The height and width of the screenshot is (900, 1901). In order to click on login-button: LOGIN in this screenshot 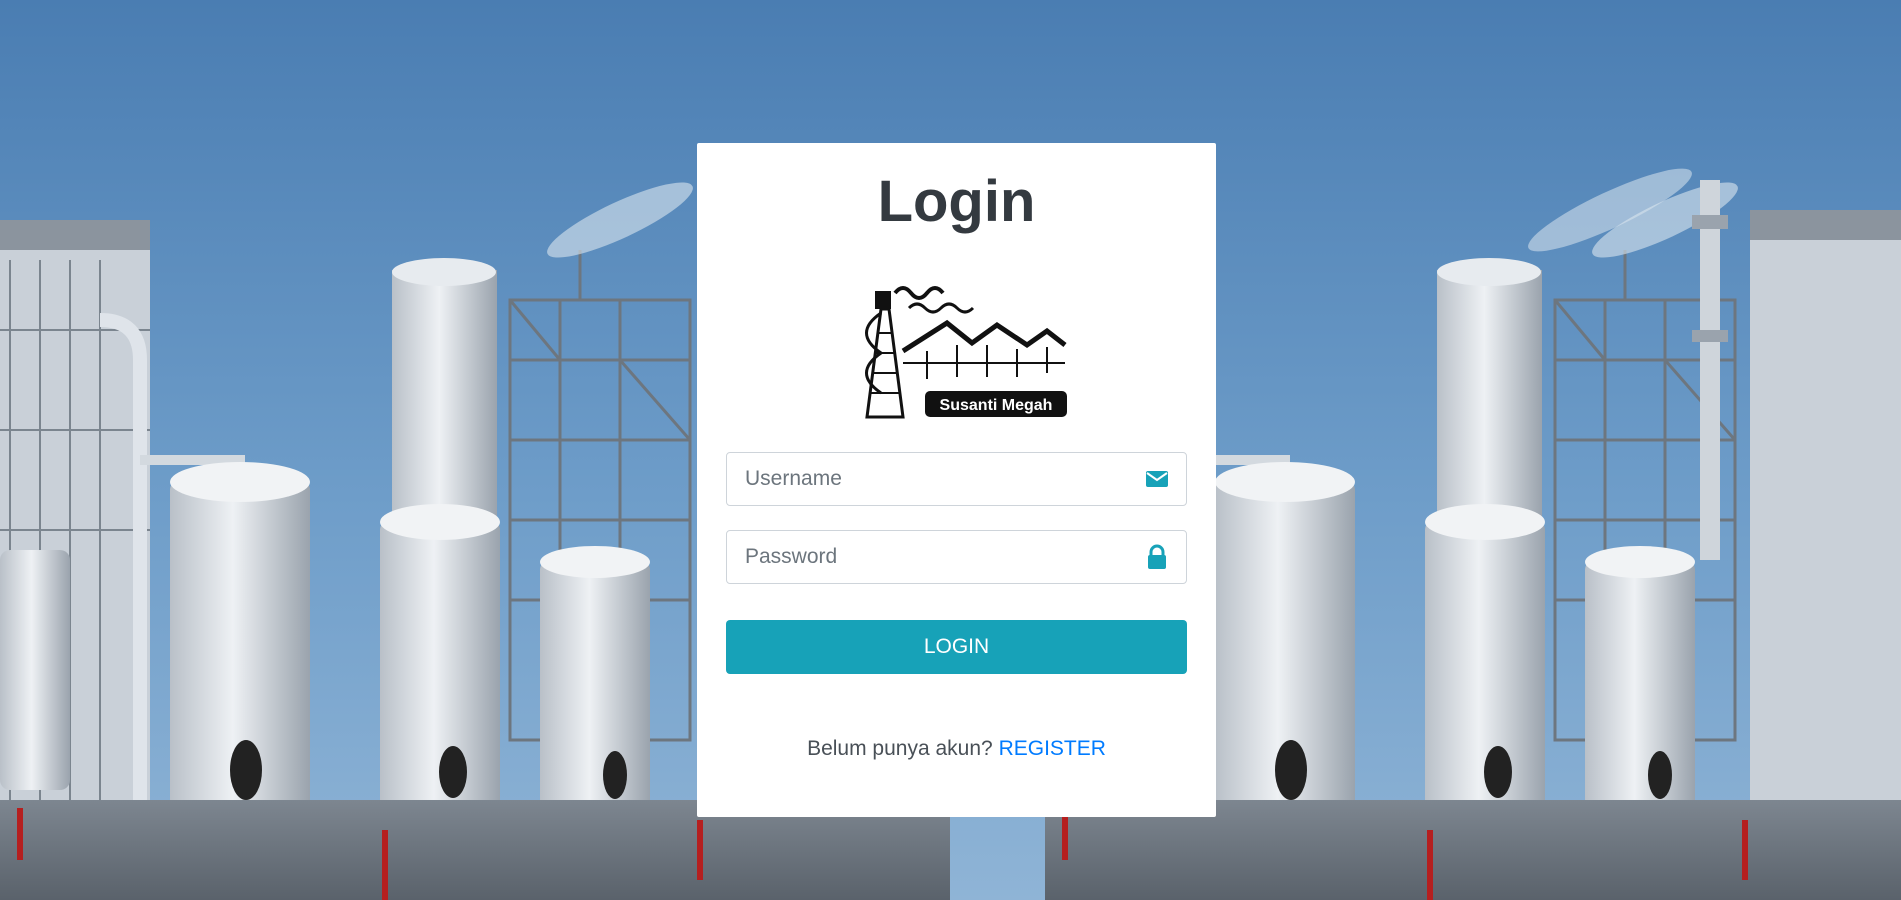, I will do `click(956, 647)`.